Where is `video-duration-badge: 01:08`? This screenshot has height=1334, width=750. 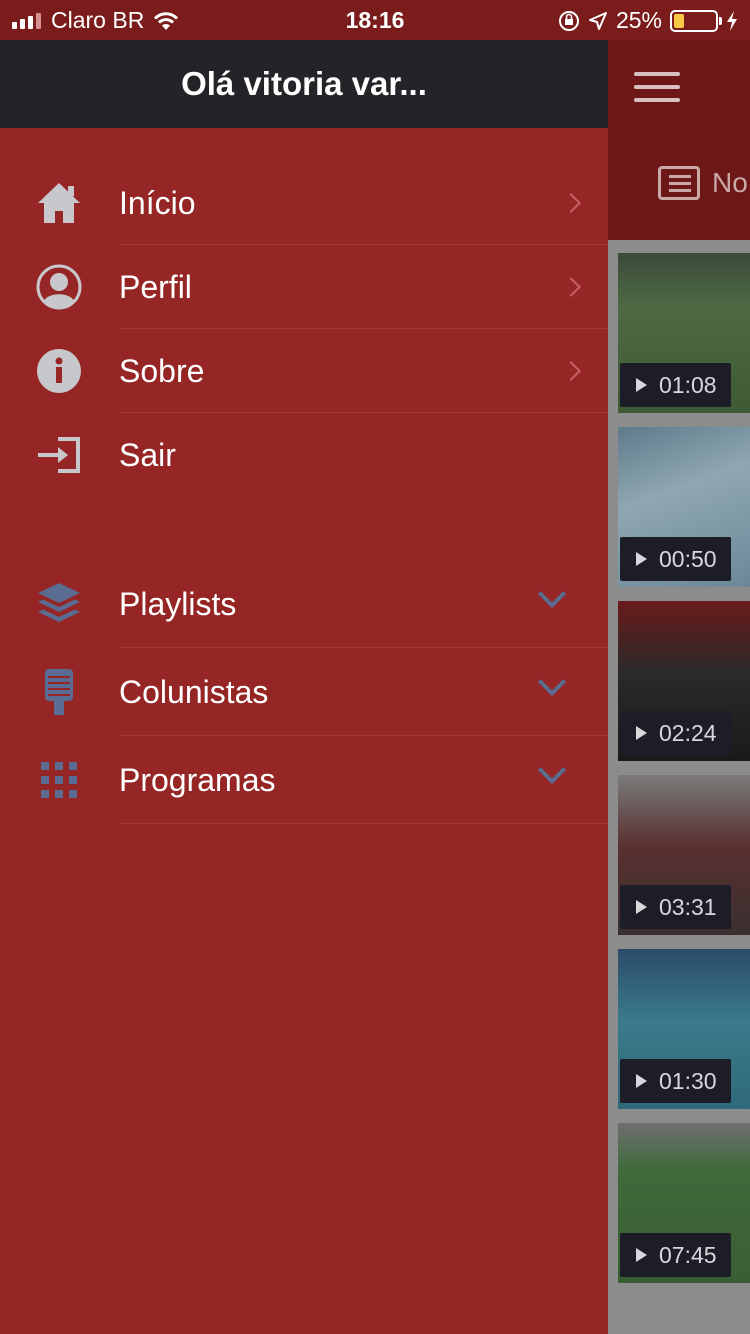
video-duration-badge: 01:08 is located at coordinates (675, 385).